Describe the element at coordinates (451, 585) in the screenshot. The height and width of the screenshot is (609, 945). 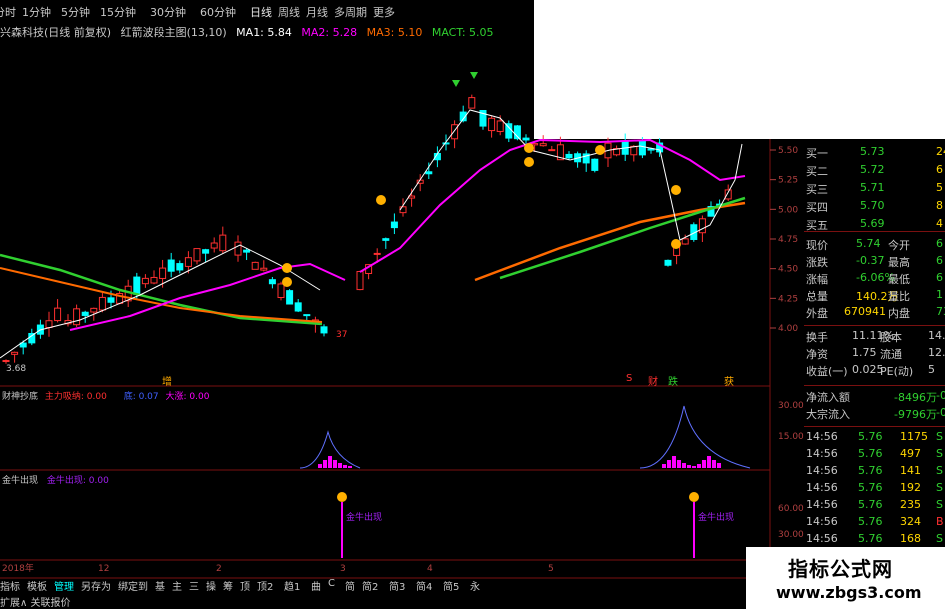
I see `bottom-tab-19: 简5` at that location.